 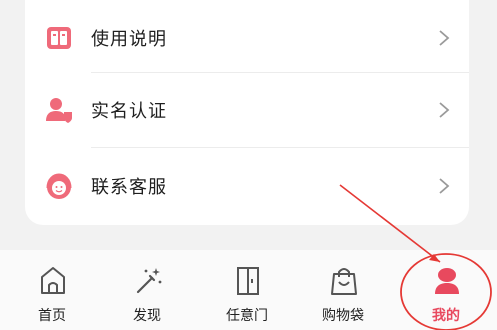 I want to click on tab-shopping-bag: 购物袋, so click(x=343, y=290).